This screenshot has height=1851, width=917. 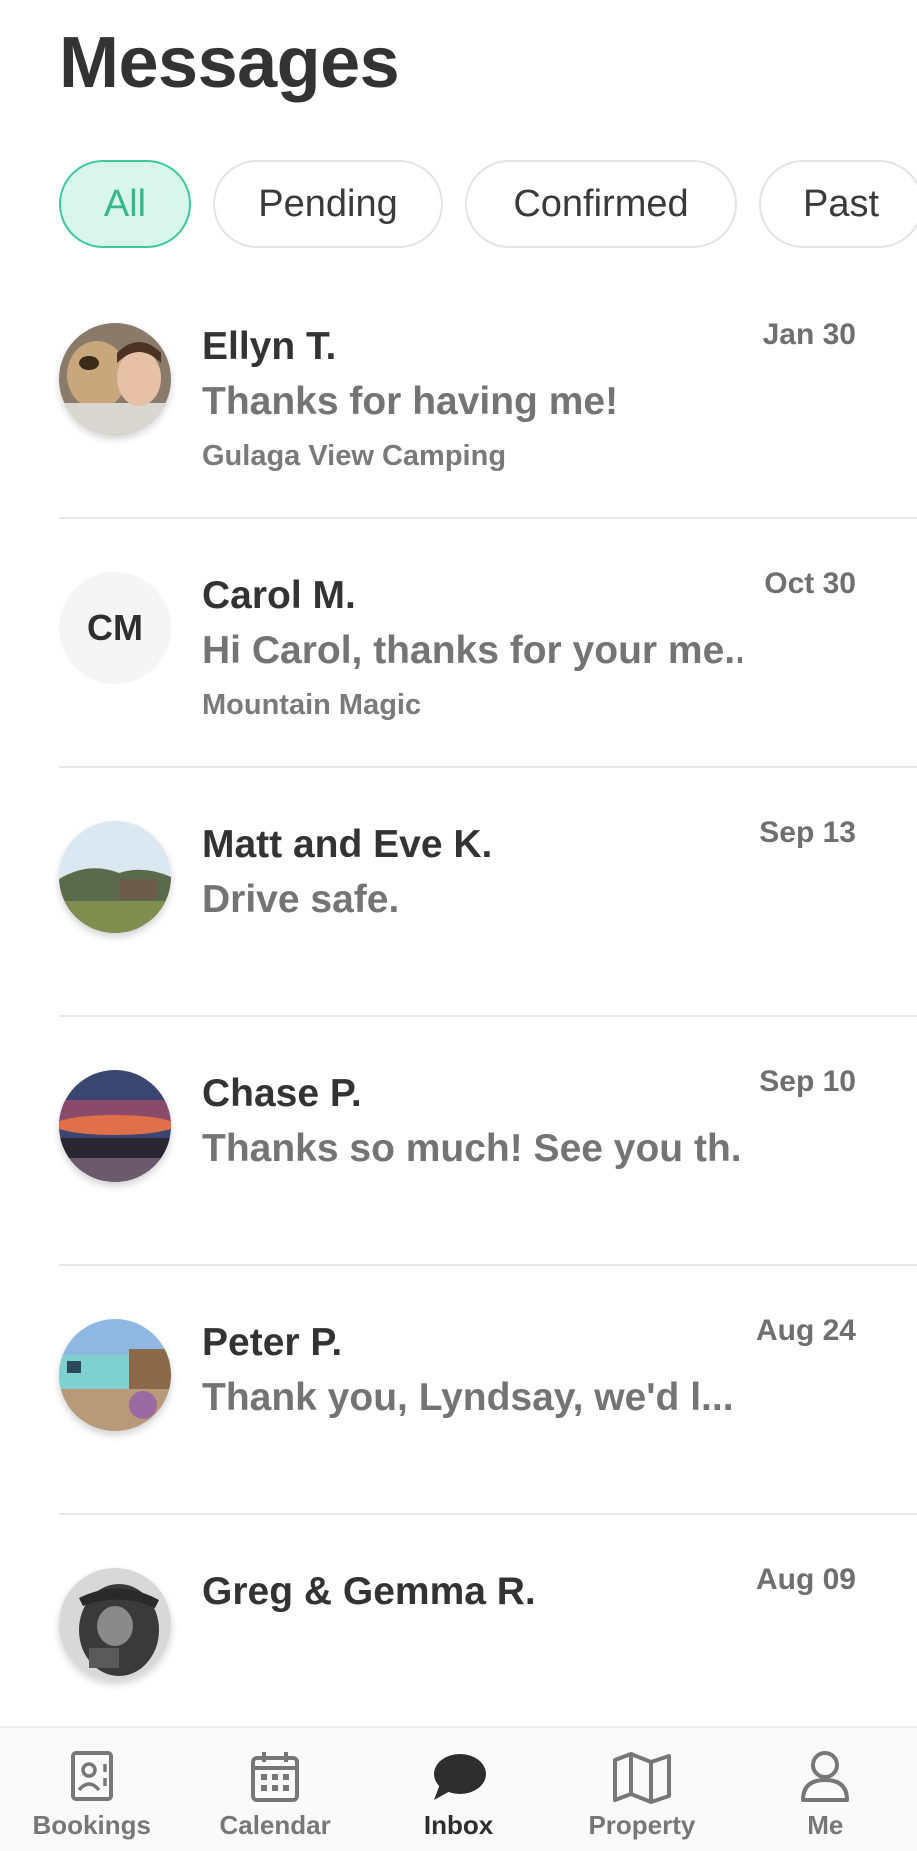 What do you see at coordinates (410, 401) in the screenshot?
I see `message-preview: Thanks for having me!` at bounding box center [410, 401].